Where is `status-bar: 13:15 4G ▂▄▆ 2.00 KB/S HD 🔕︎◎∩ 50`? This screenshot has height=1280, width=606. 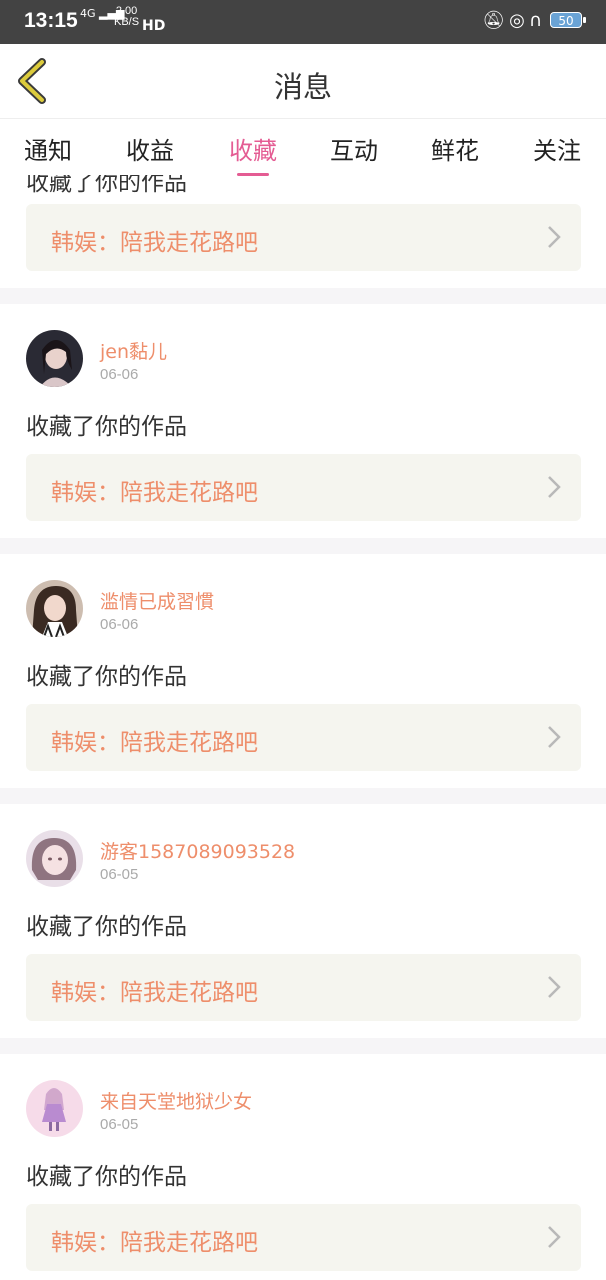 status-bar: 13:15 4G ▂▄▆ 2.00 KB/S HD 🔕︎◎∩ 50 is located at coordinates (303, 22).